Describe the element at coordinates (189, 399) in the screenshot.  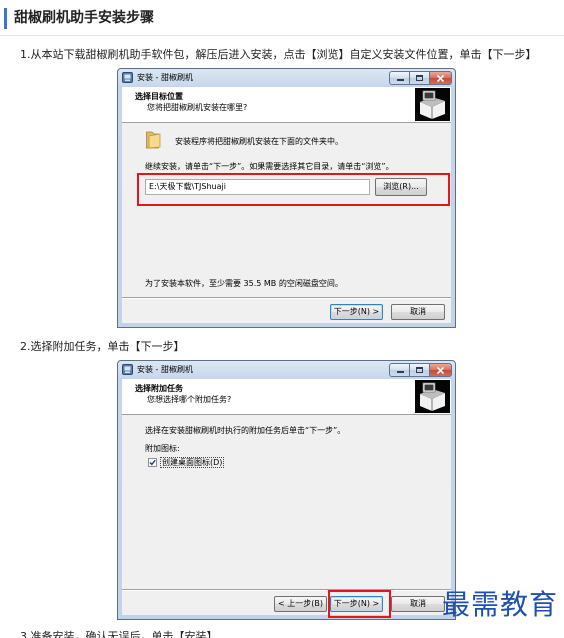
I see `wizard-page-subtitle: 您想选择哪个附加任务?` at that location.